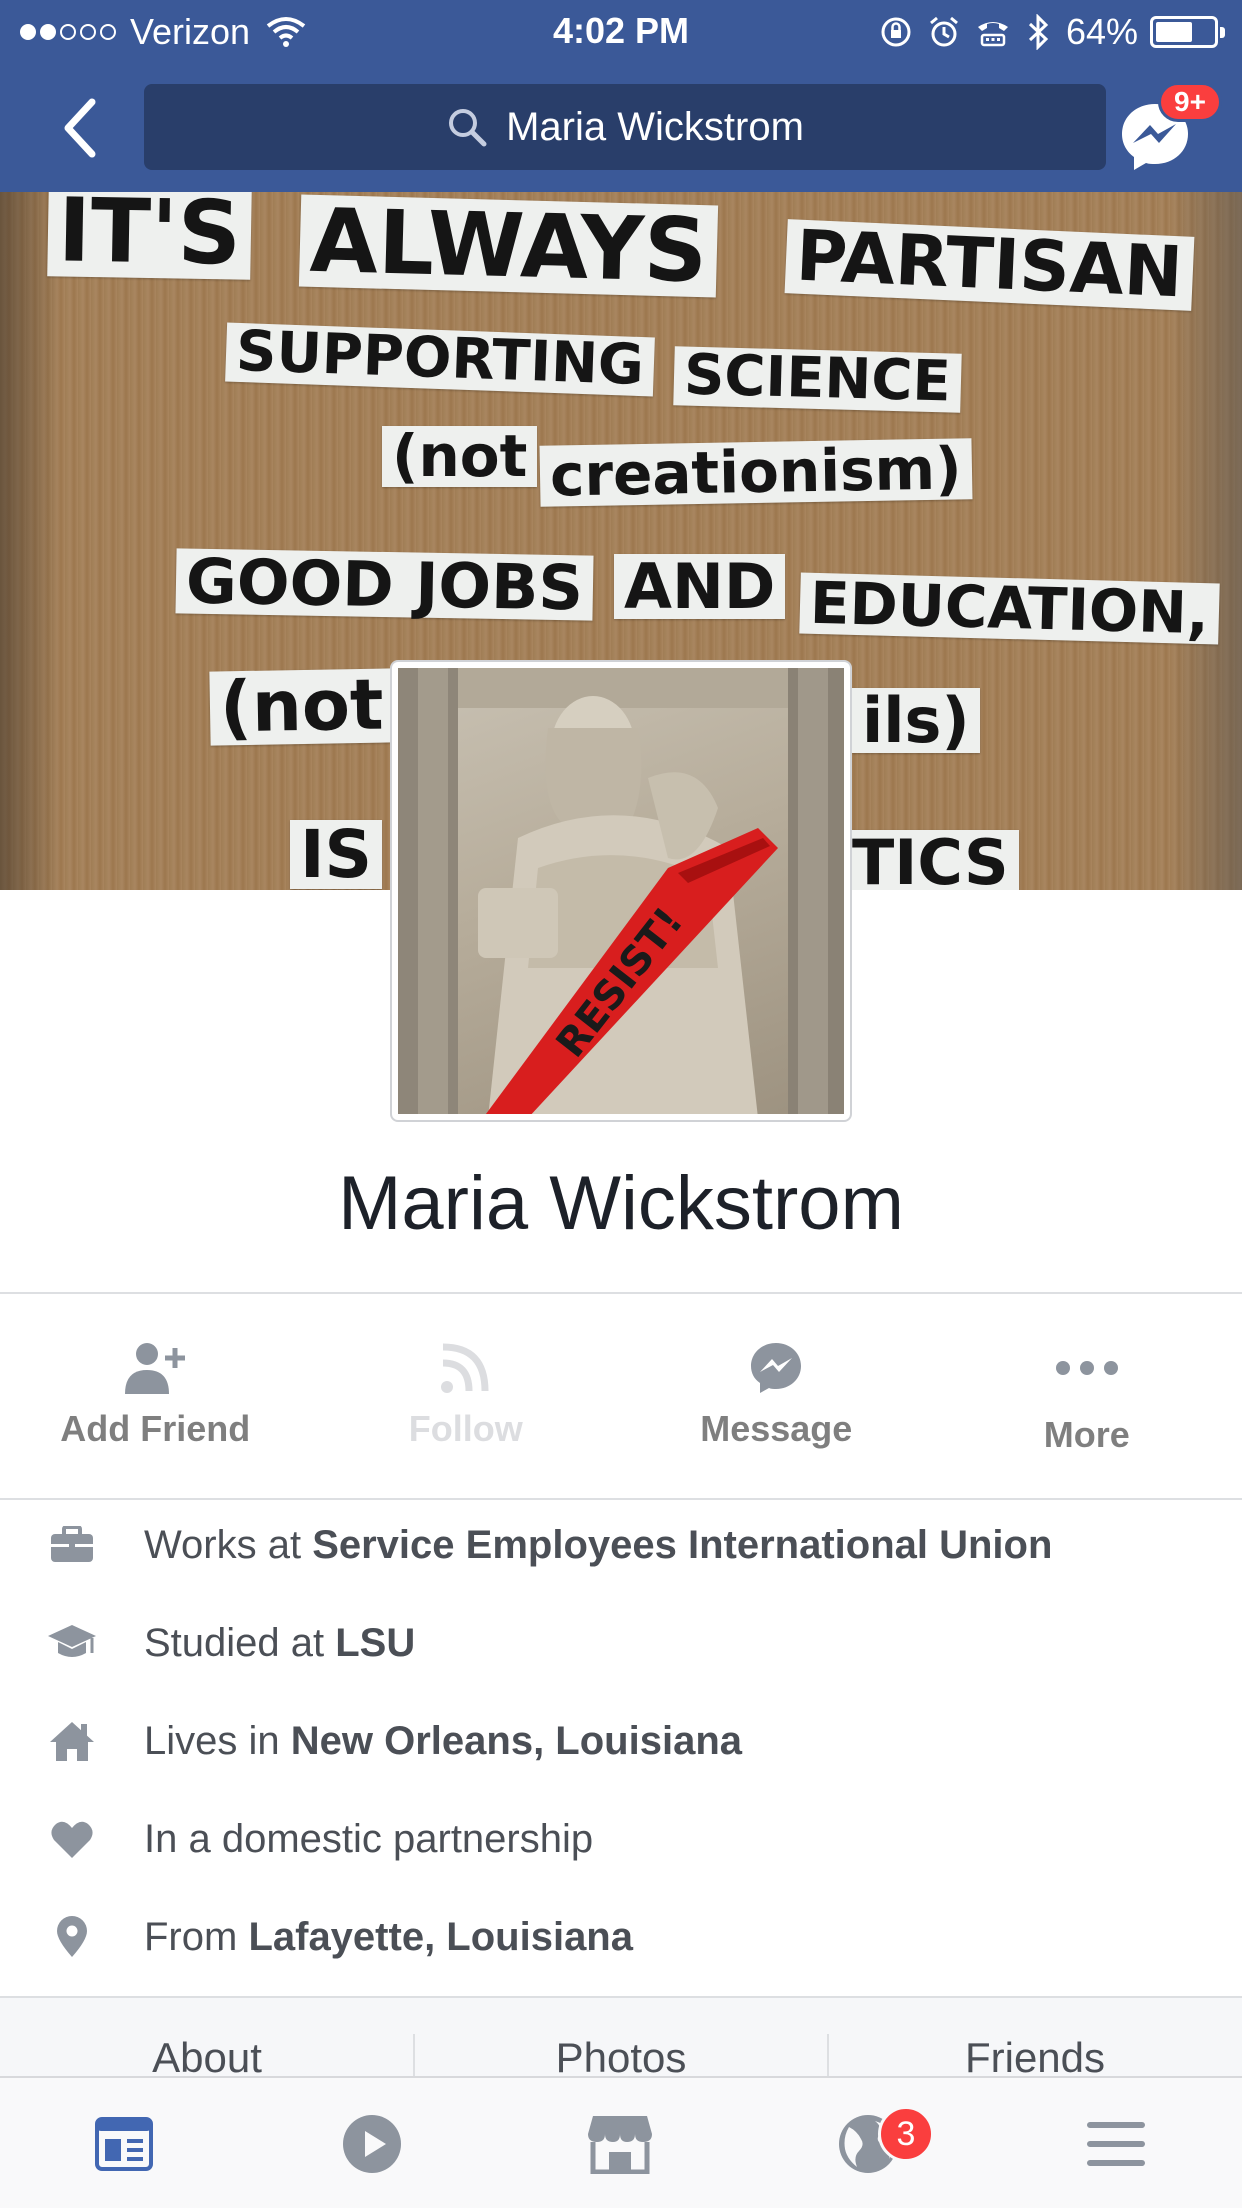 Image resolution: width=1242 pixels, height=2208 pixels. I want to click on sign-word: AND, so click(700, 586).